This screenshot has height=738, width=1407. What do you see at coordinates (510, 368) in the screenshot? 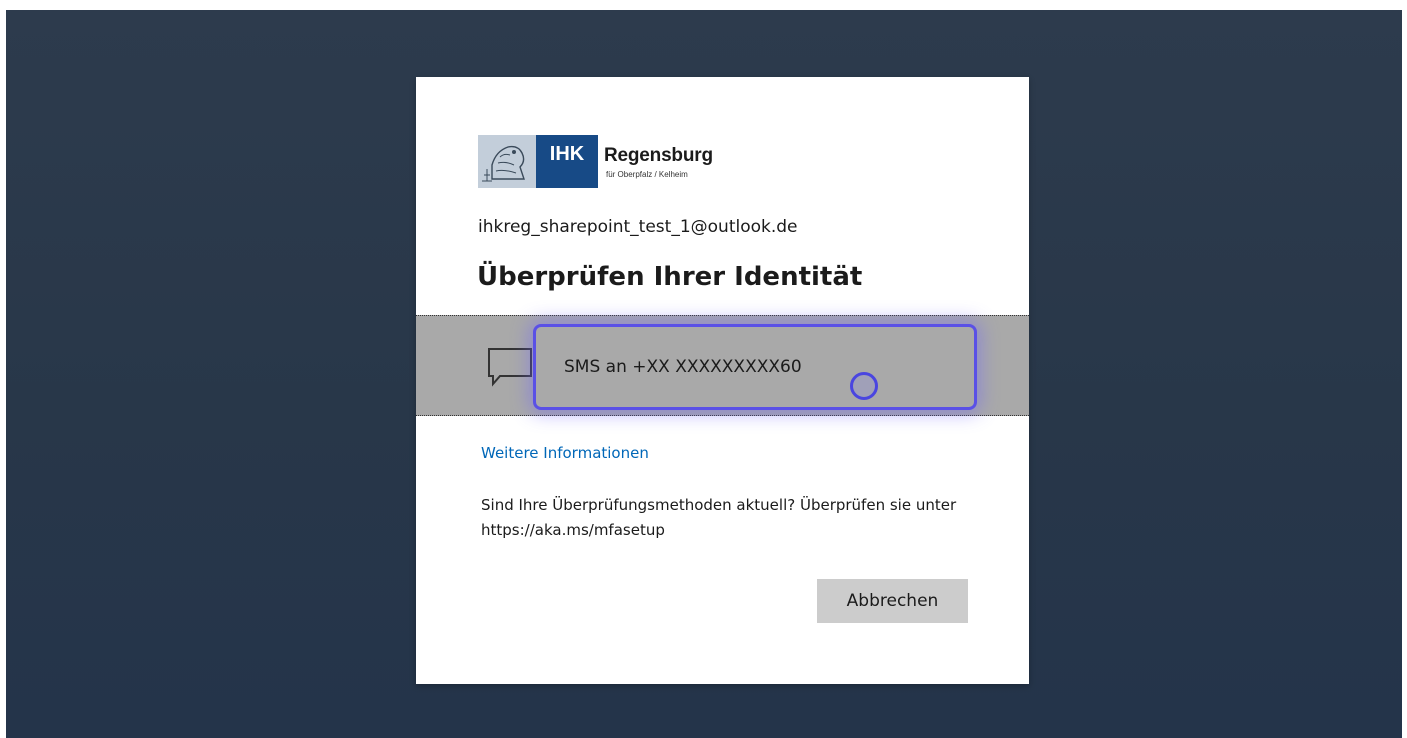
I see `chat-bubble-icon` at bounding box center [510, 368].